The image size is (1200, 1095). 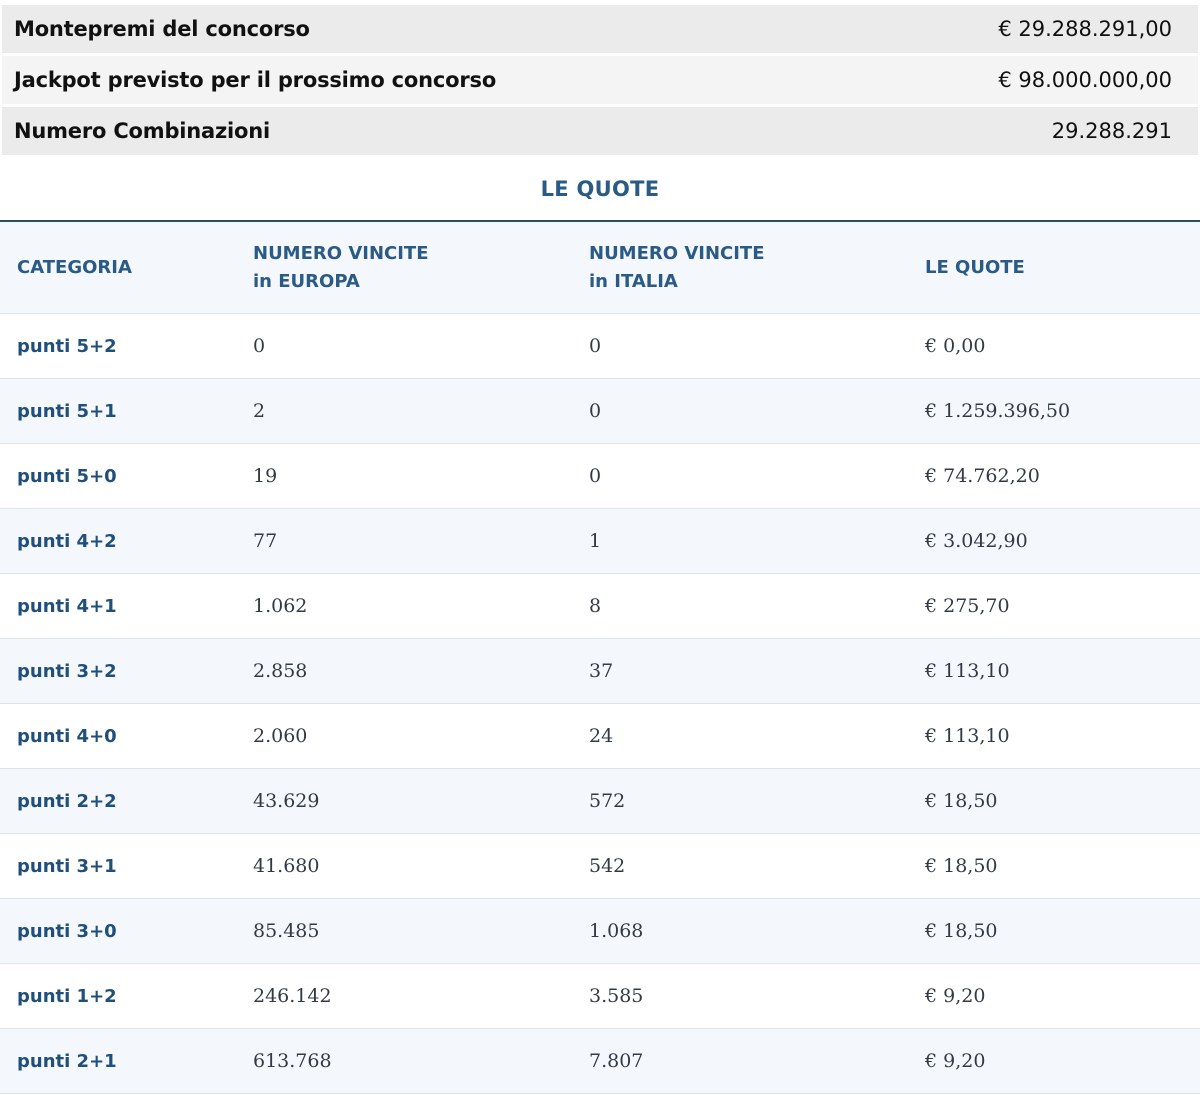 What do you see at coordinates (126, 996) in the screenshot?
I see `cell-categoria: punti 1+2` at bounding box center [126, 996].